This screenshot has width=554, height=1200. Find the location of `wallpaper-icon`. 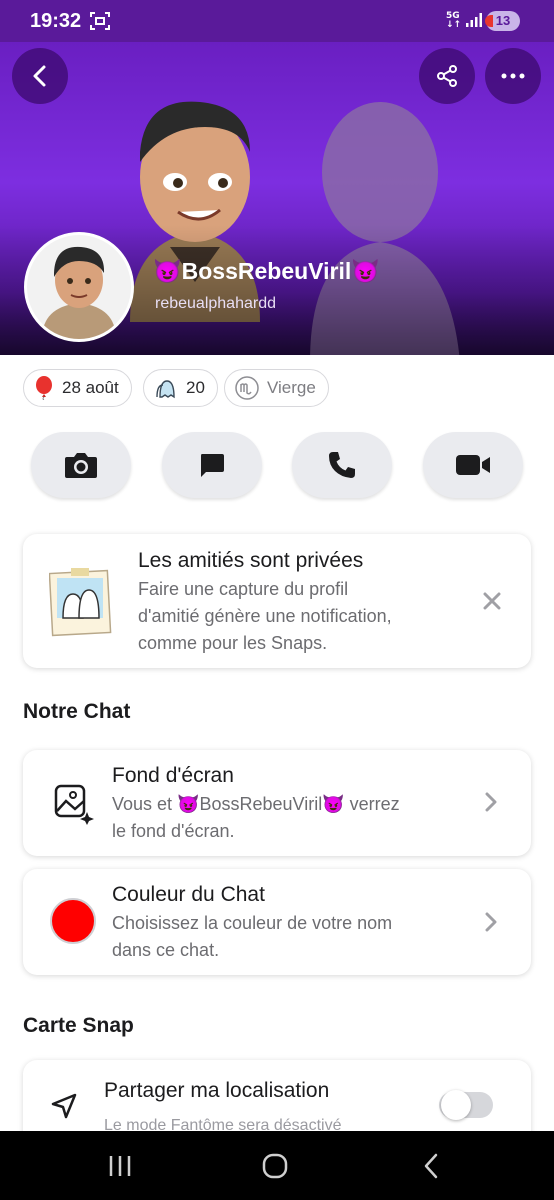

wallpaper-icon is located at coordinates (74, 806).